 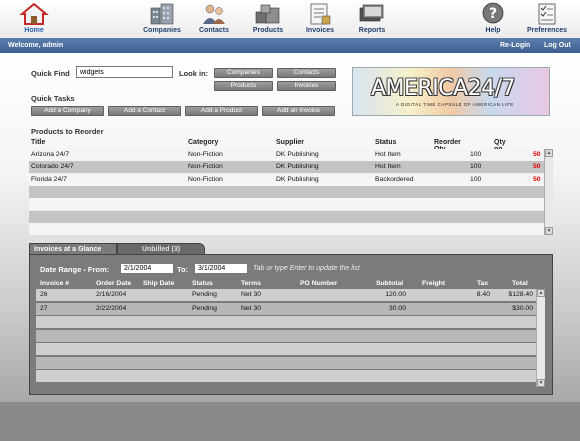 I want to click on nav-home-label: Home, so click(x=34, y=30).